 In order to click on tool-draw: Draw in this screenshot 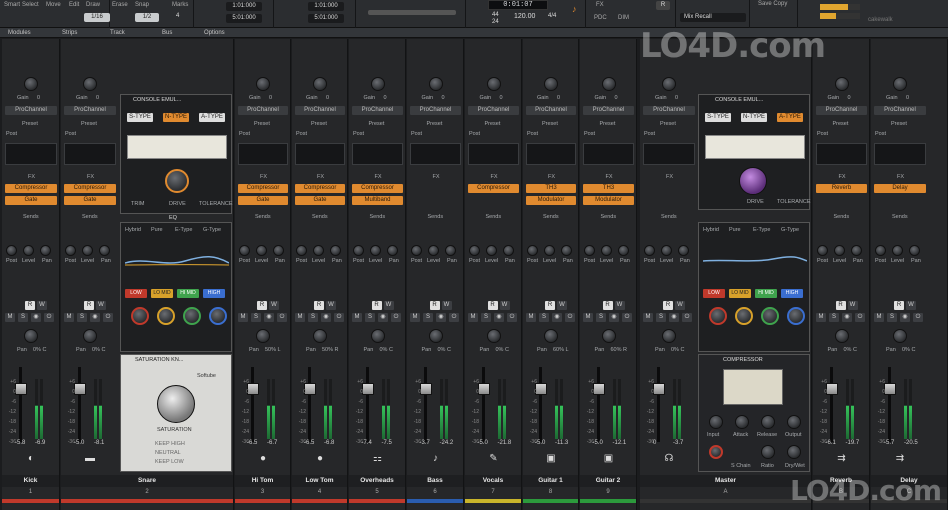, I will do `click(93, 5)`.